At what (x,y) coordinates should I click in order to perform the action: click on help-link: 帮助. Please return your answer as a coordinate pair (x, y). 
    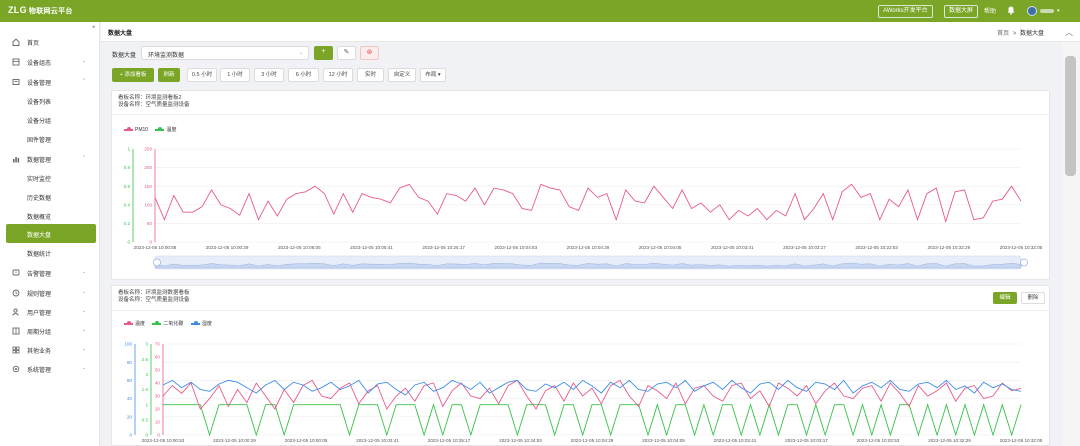
    Looking at the image, I should click on (990, 10).